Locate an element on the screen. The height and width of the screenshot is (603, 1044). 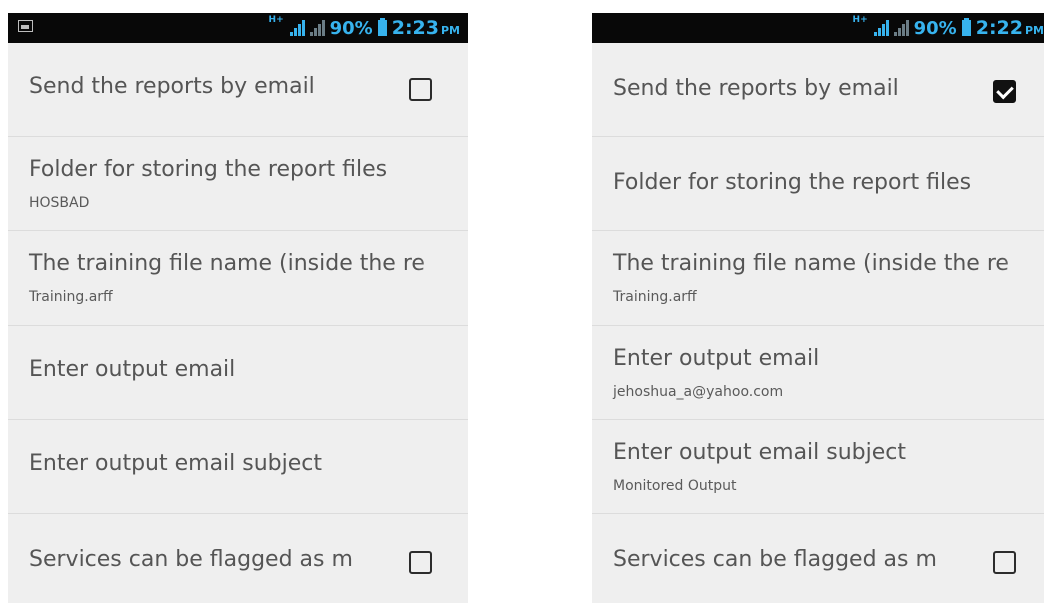
status-icons: H+ 90% 2:22 PM is located at coordinates (948, 28).